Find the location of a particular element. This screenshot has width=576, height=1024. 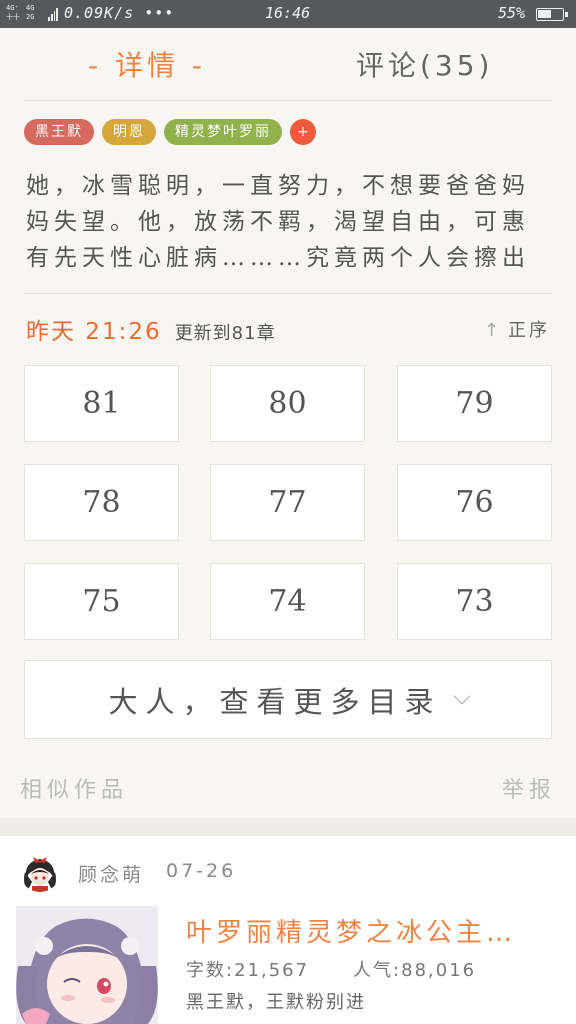

network-indicator-2: 4G 2G is located at coordinates (30, 13).